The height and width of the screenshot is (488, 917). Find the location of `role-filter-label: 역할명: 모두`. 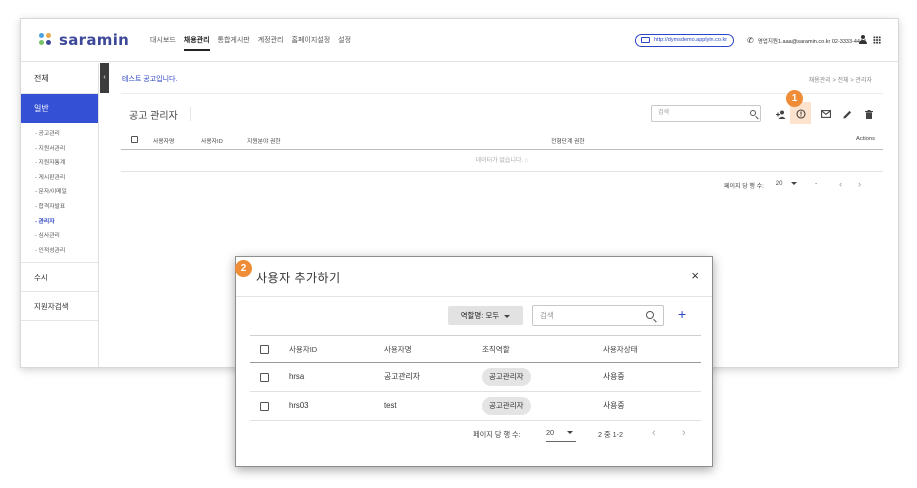

role-filter-label: 역할명: 모두 is located at coordinates (480, 315).